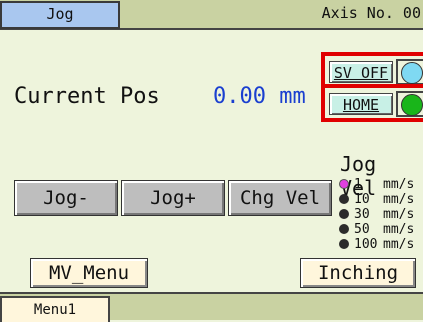 The width and height of the screenshot is (423, 322). Describe the element at coordinates (381, 184) in the screenshot. I see `velocity-option-1: 1 mm/s` at that location.